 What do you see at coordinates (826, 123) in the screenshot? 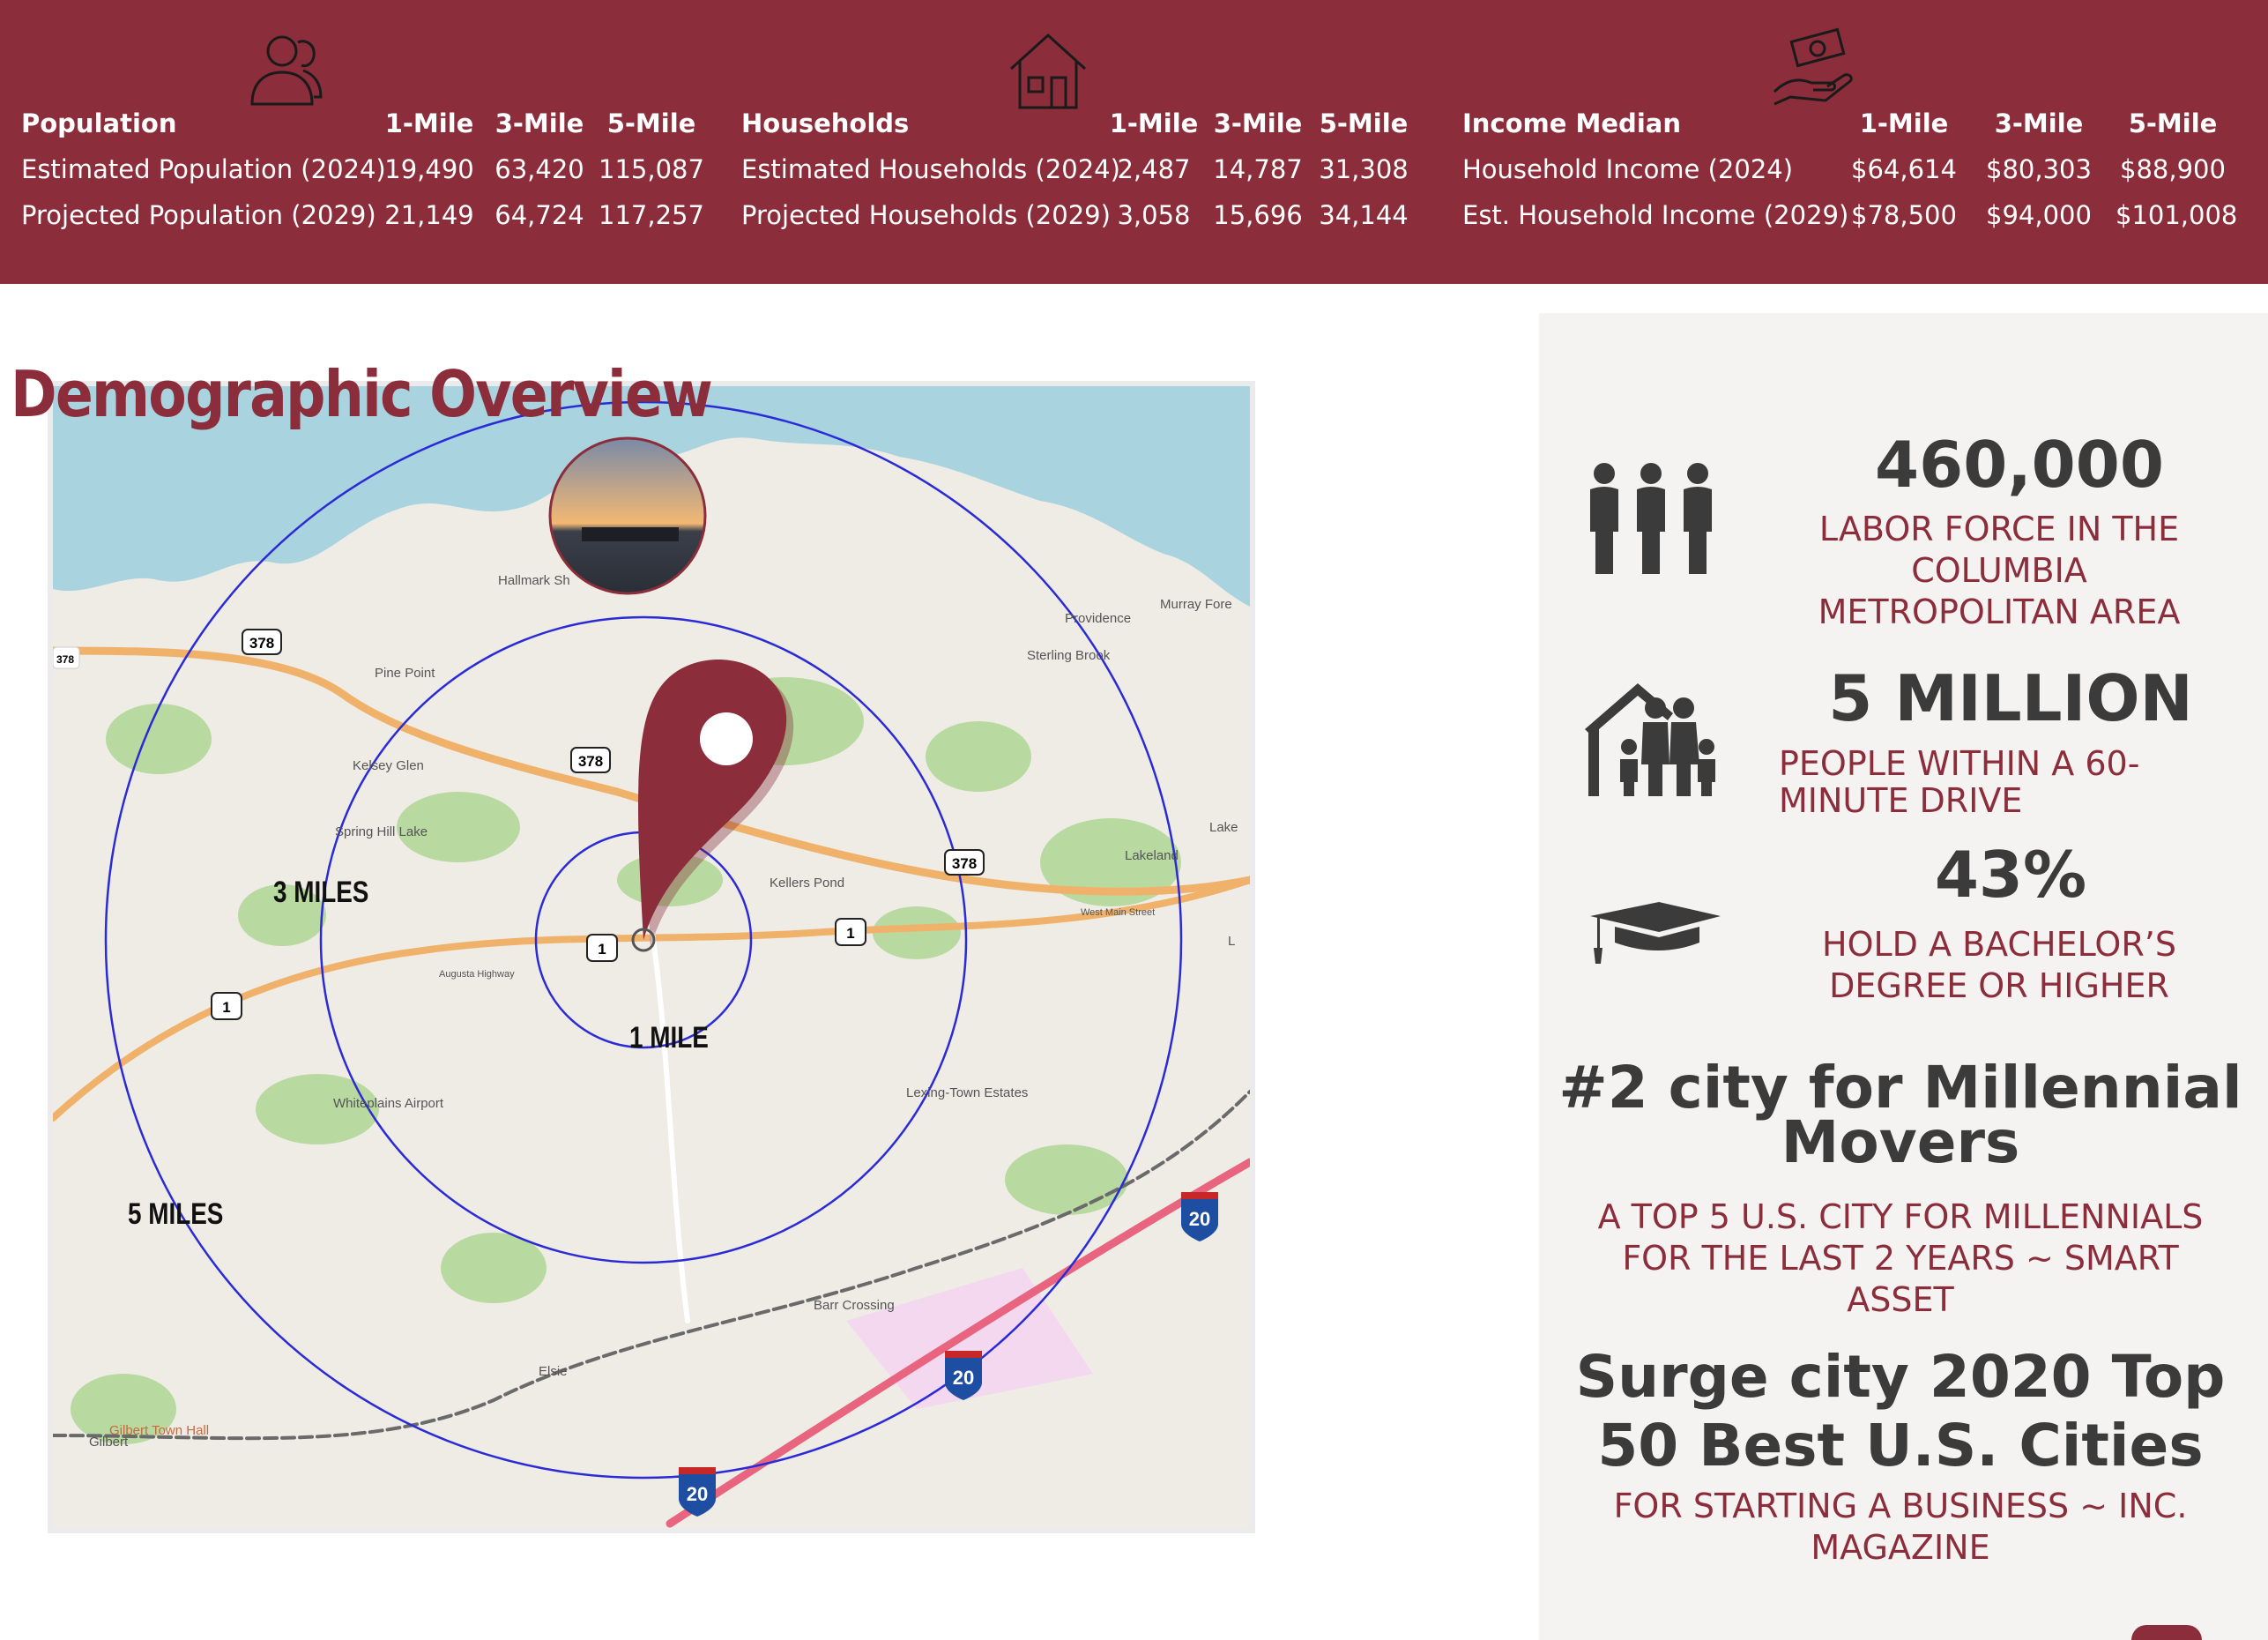
I see `households-header: Households` at bounding box center [826, 123].